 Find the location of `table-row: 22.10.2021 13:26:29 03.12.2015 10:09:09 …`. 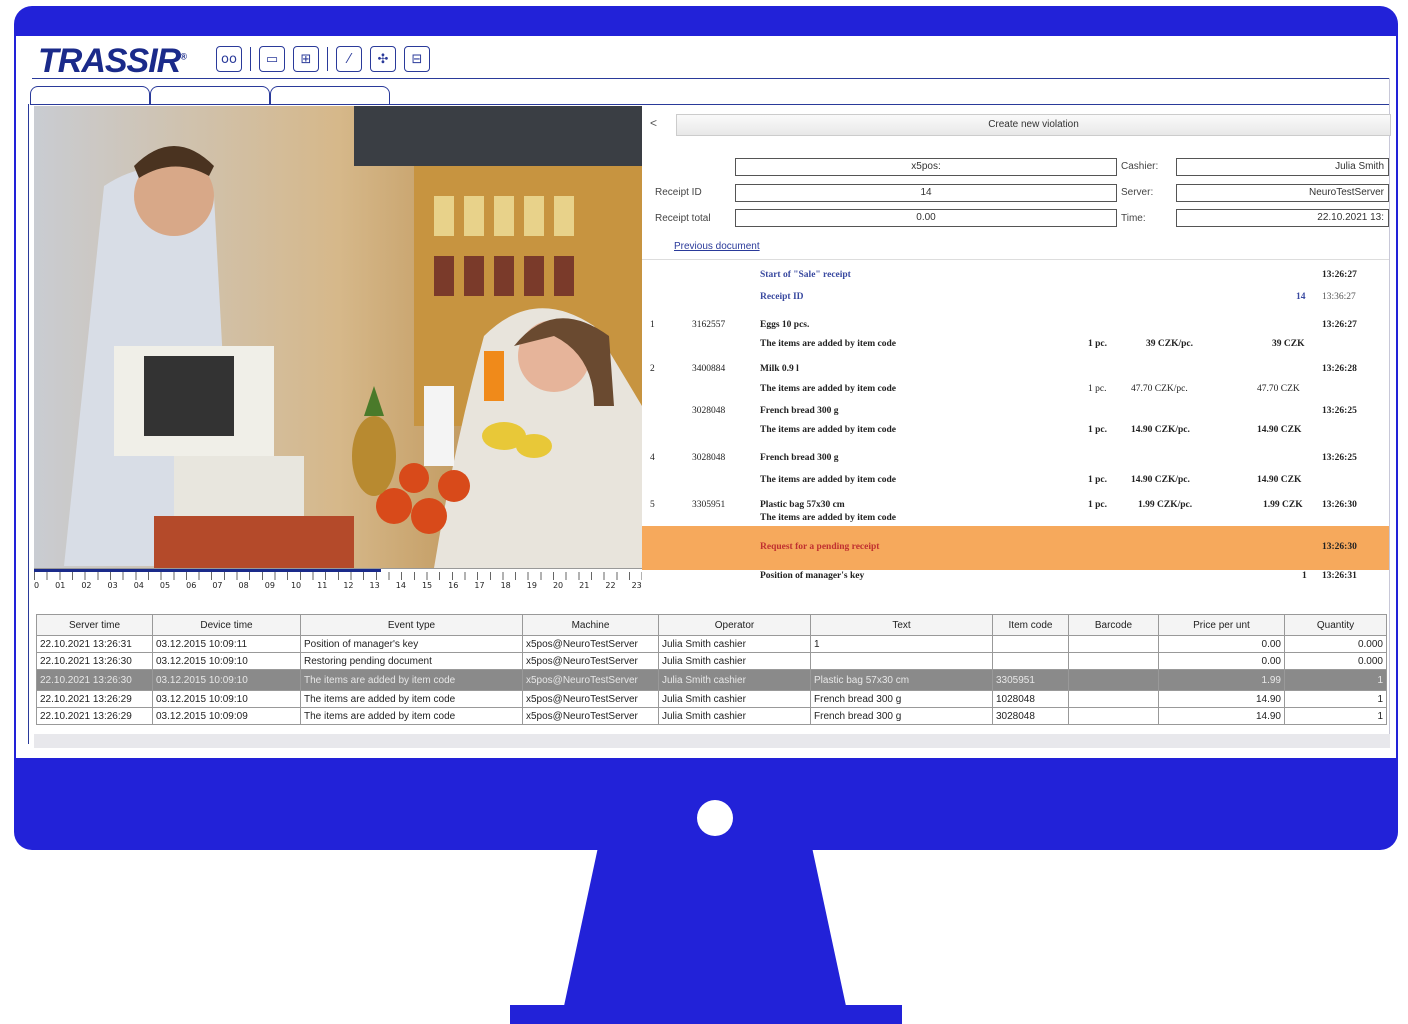

table-row: 22.10.2021 13:26:29 03.12.2015 10:09:09 … is located at coordinates (711, 716).